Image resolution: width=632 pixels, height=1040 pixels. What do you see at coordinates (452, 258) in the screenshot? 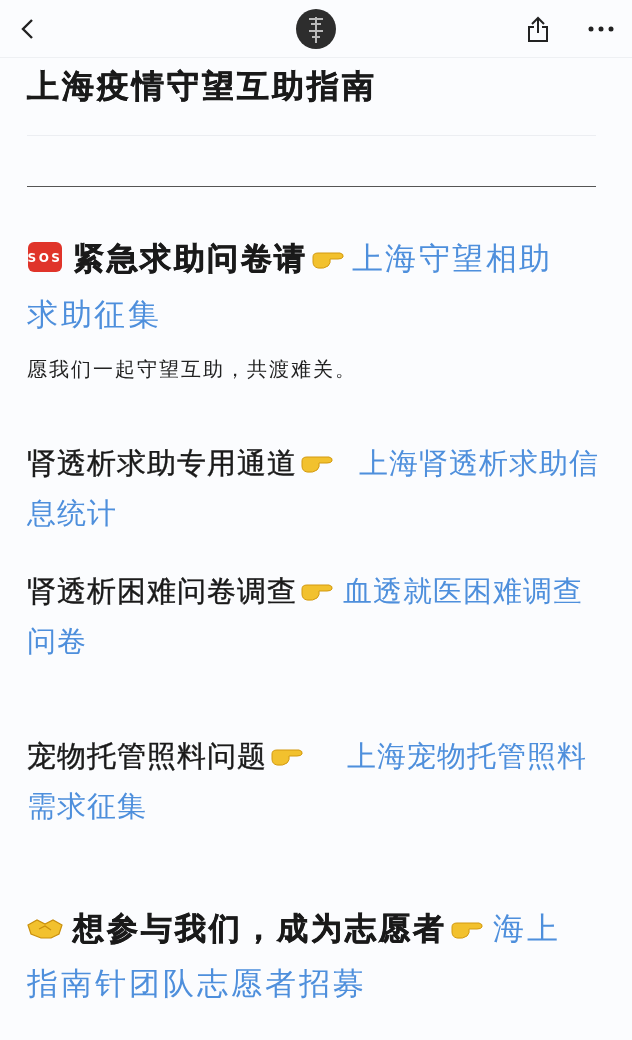
I see `link: 上海守望相助` at bounding box center [452, 258].